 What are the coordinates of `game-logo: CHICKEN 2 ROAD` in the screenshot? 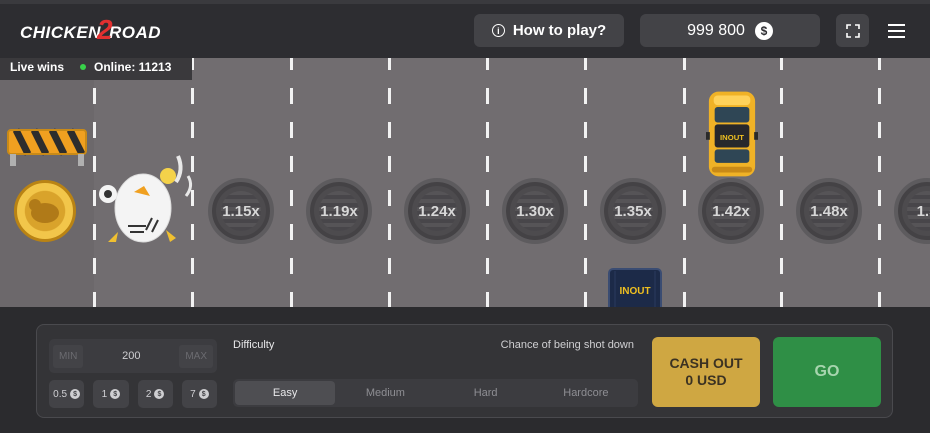 It's located at (91, 31).